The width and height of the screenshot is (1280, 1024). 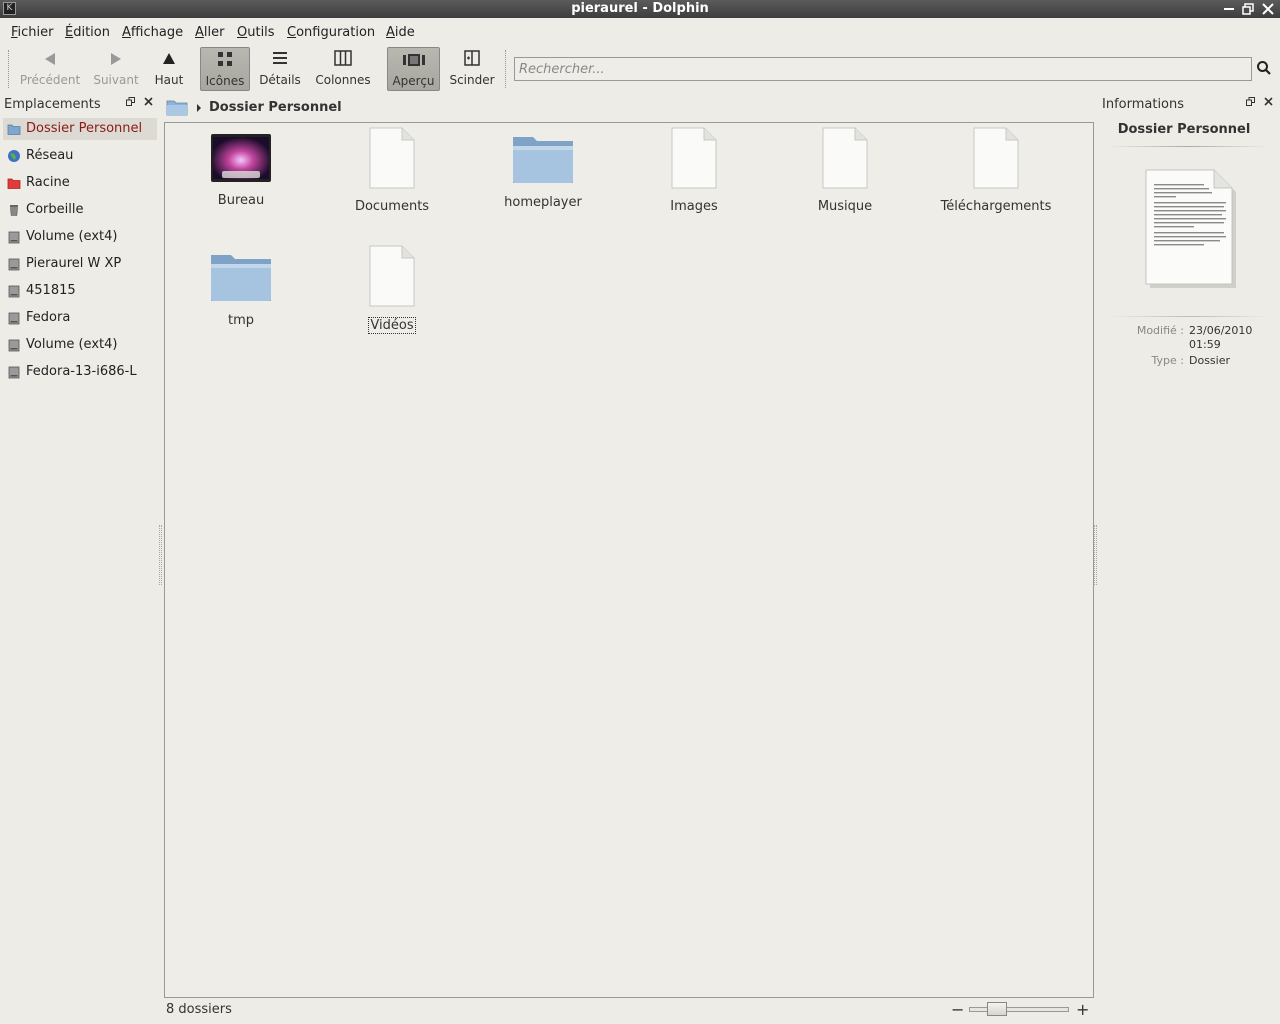 I want to click on window-title: pieraurel - Dolphin, so click(x=640, y=8).